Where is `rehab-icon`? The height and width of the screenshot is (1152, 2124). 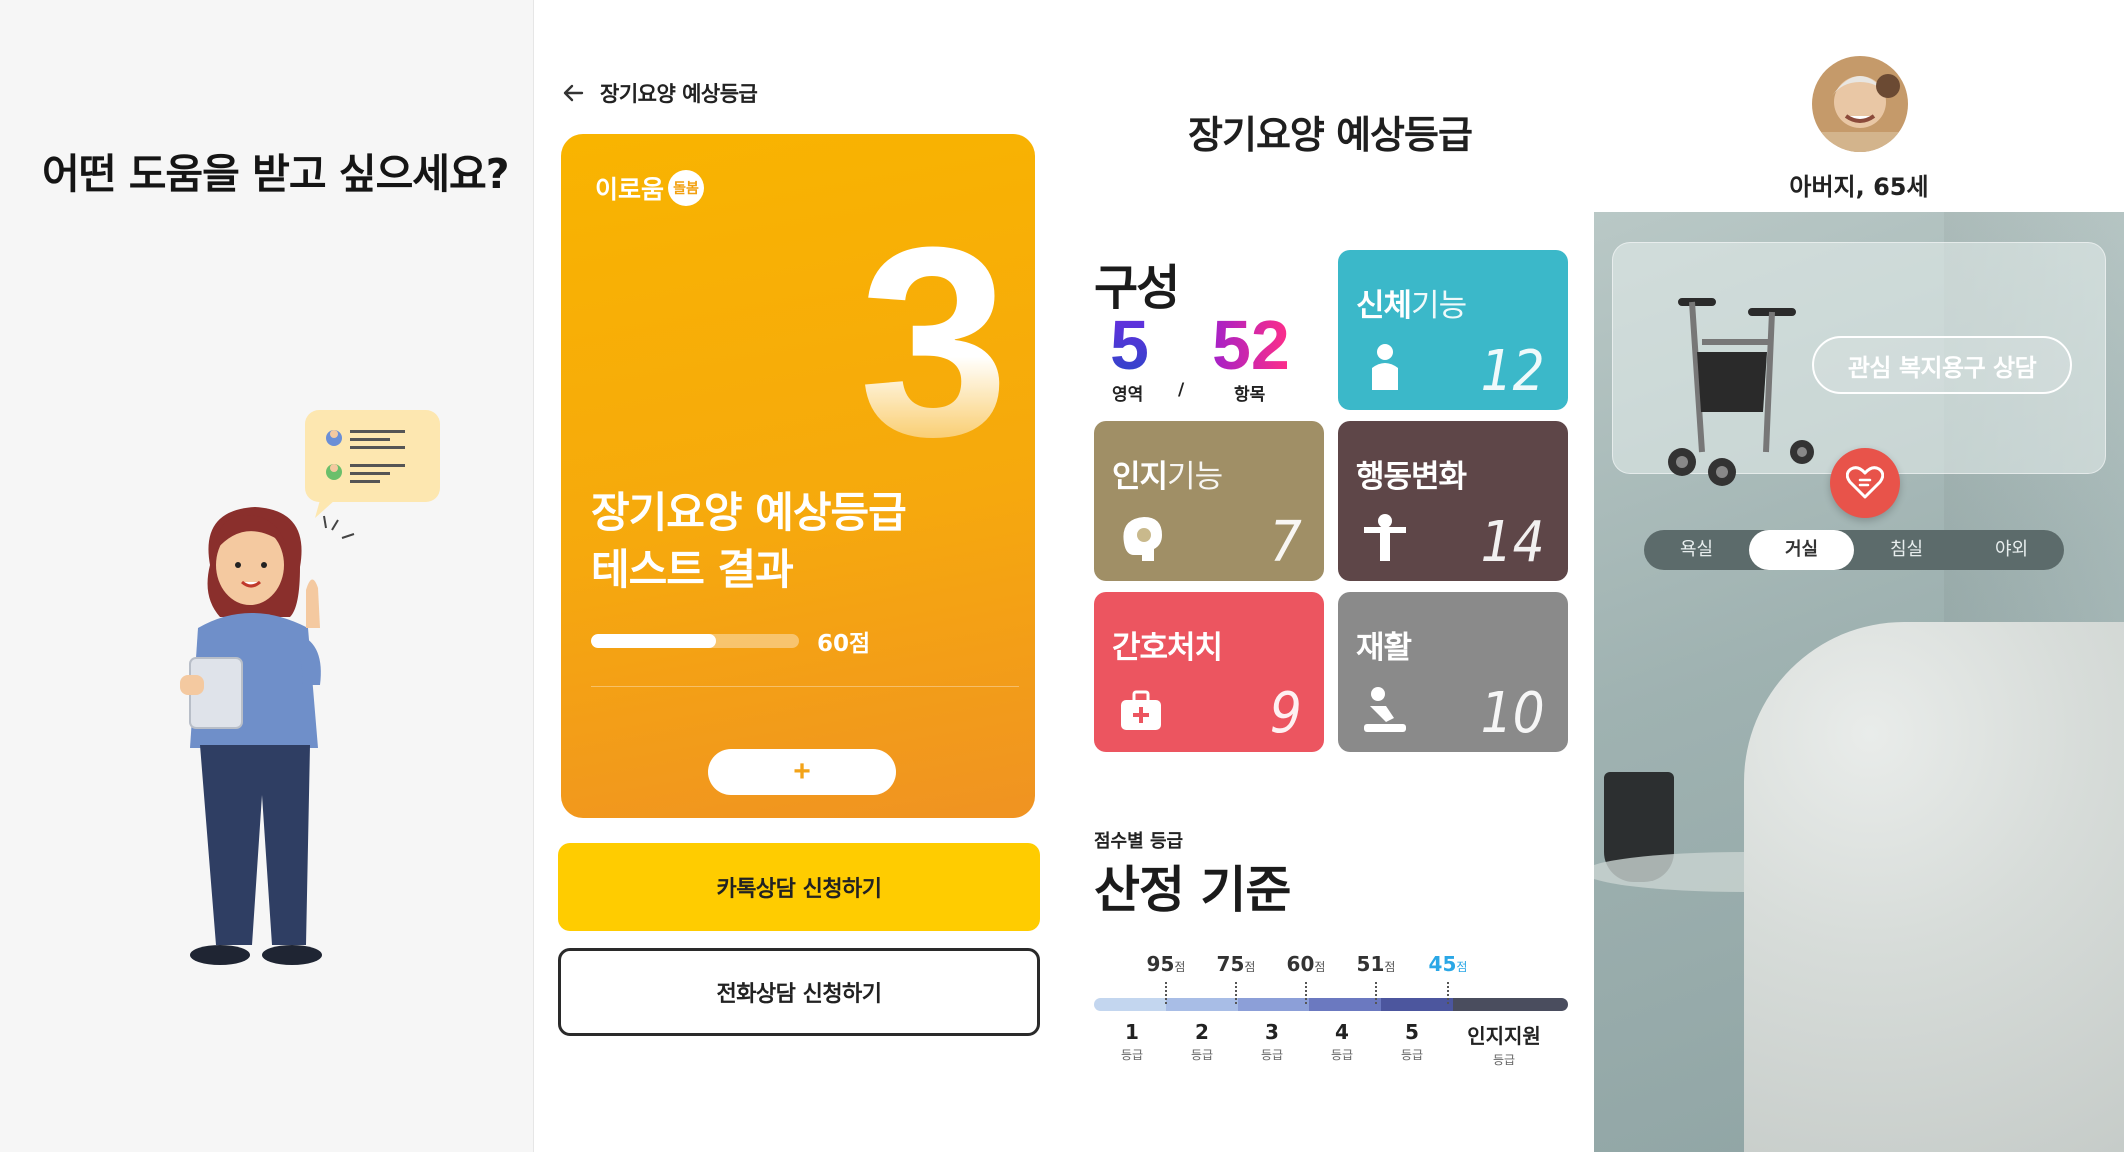 rehab-icon is located at coordinates (1385, 709).